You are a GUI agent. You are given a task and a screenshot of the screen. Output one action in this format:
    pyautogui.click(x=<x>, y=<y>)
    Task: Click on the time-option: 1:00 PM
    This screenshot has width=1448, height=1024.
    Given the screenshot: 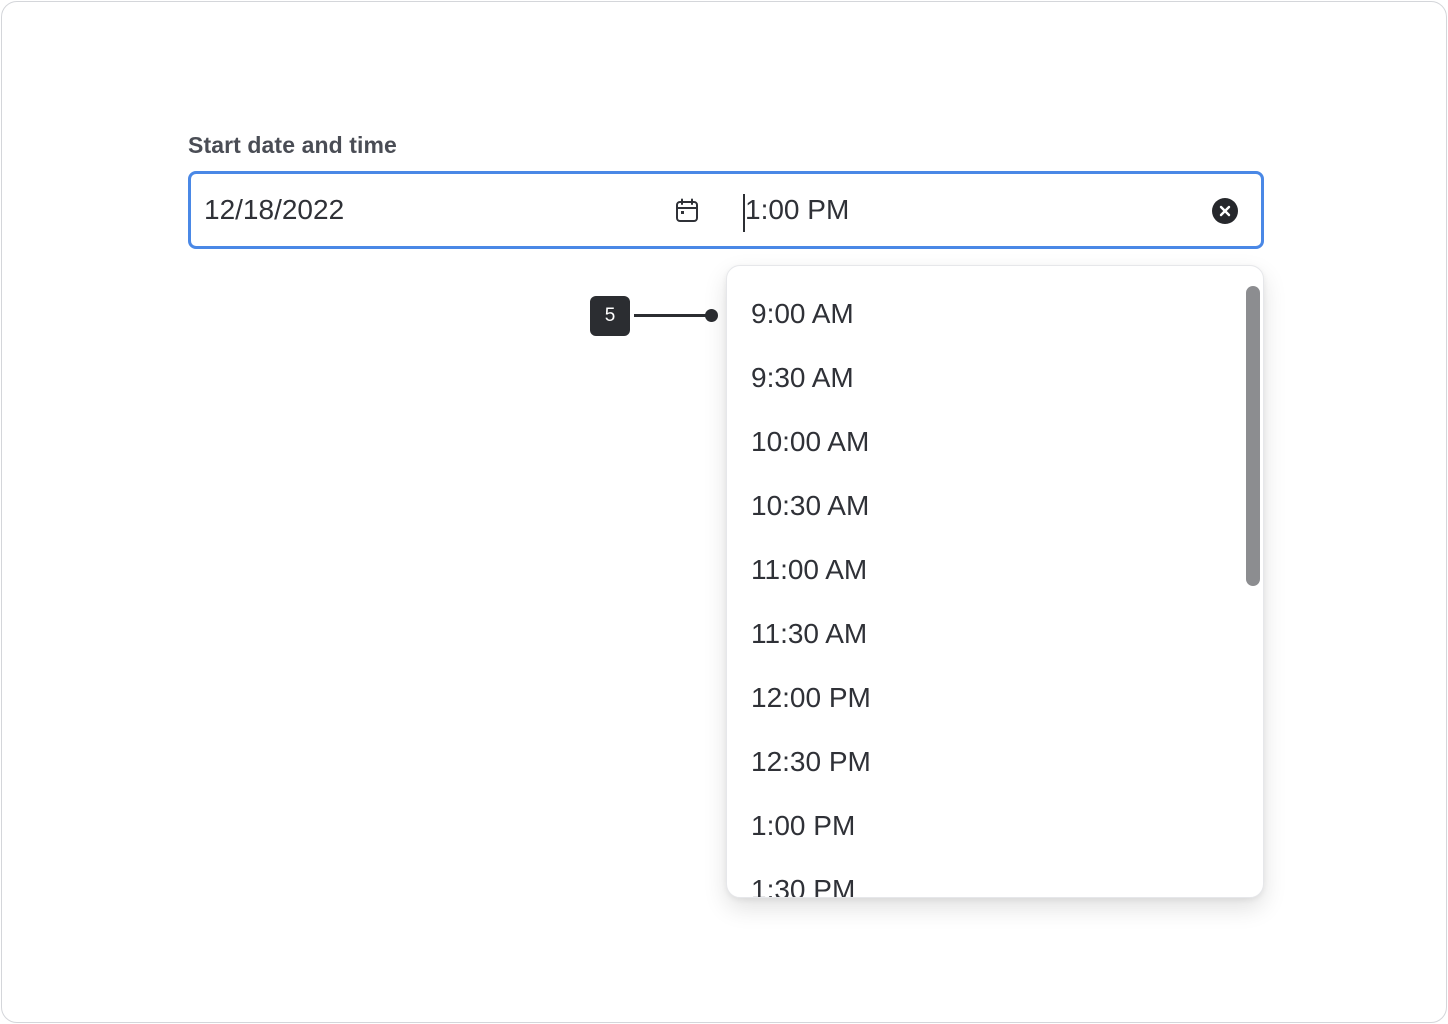 What is the action you would take?
    pyautogui.click(x=982, y=826)
    